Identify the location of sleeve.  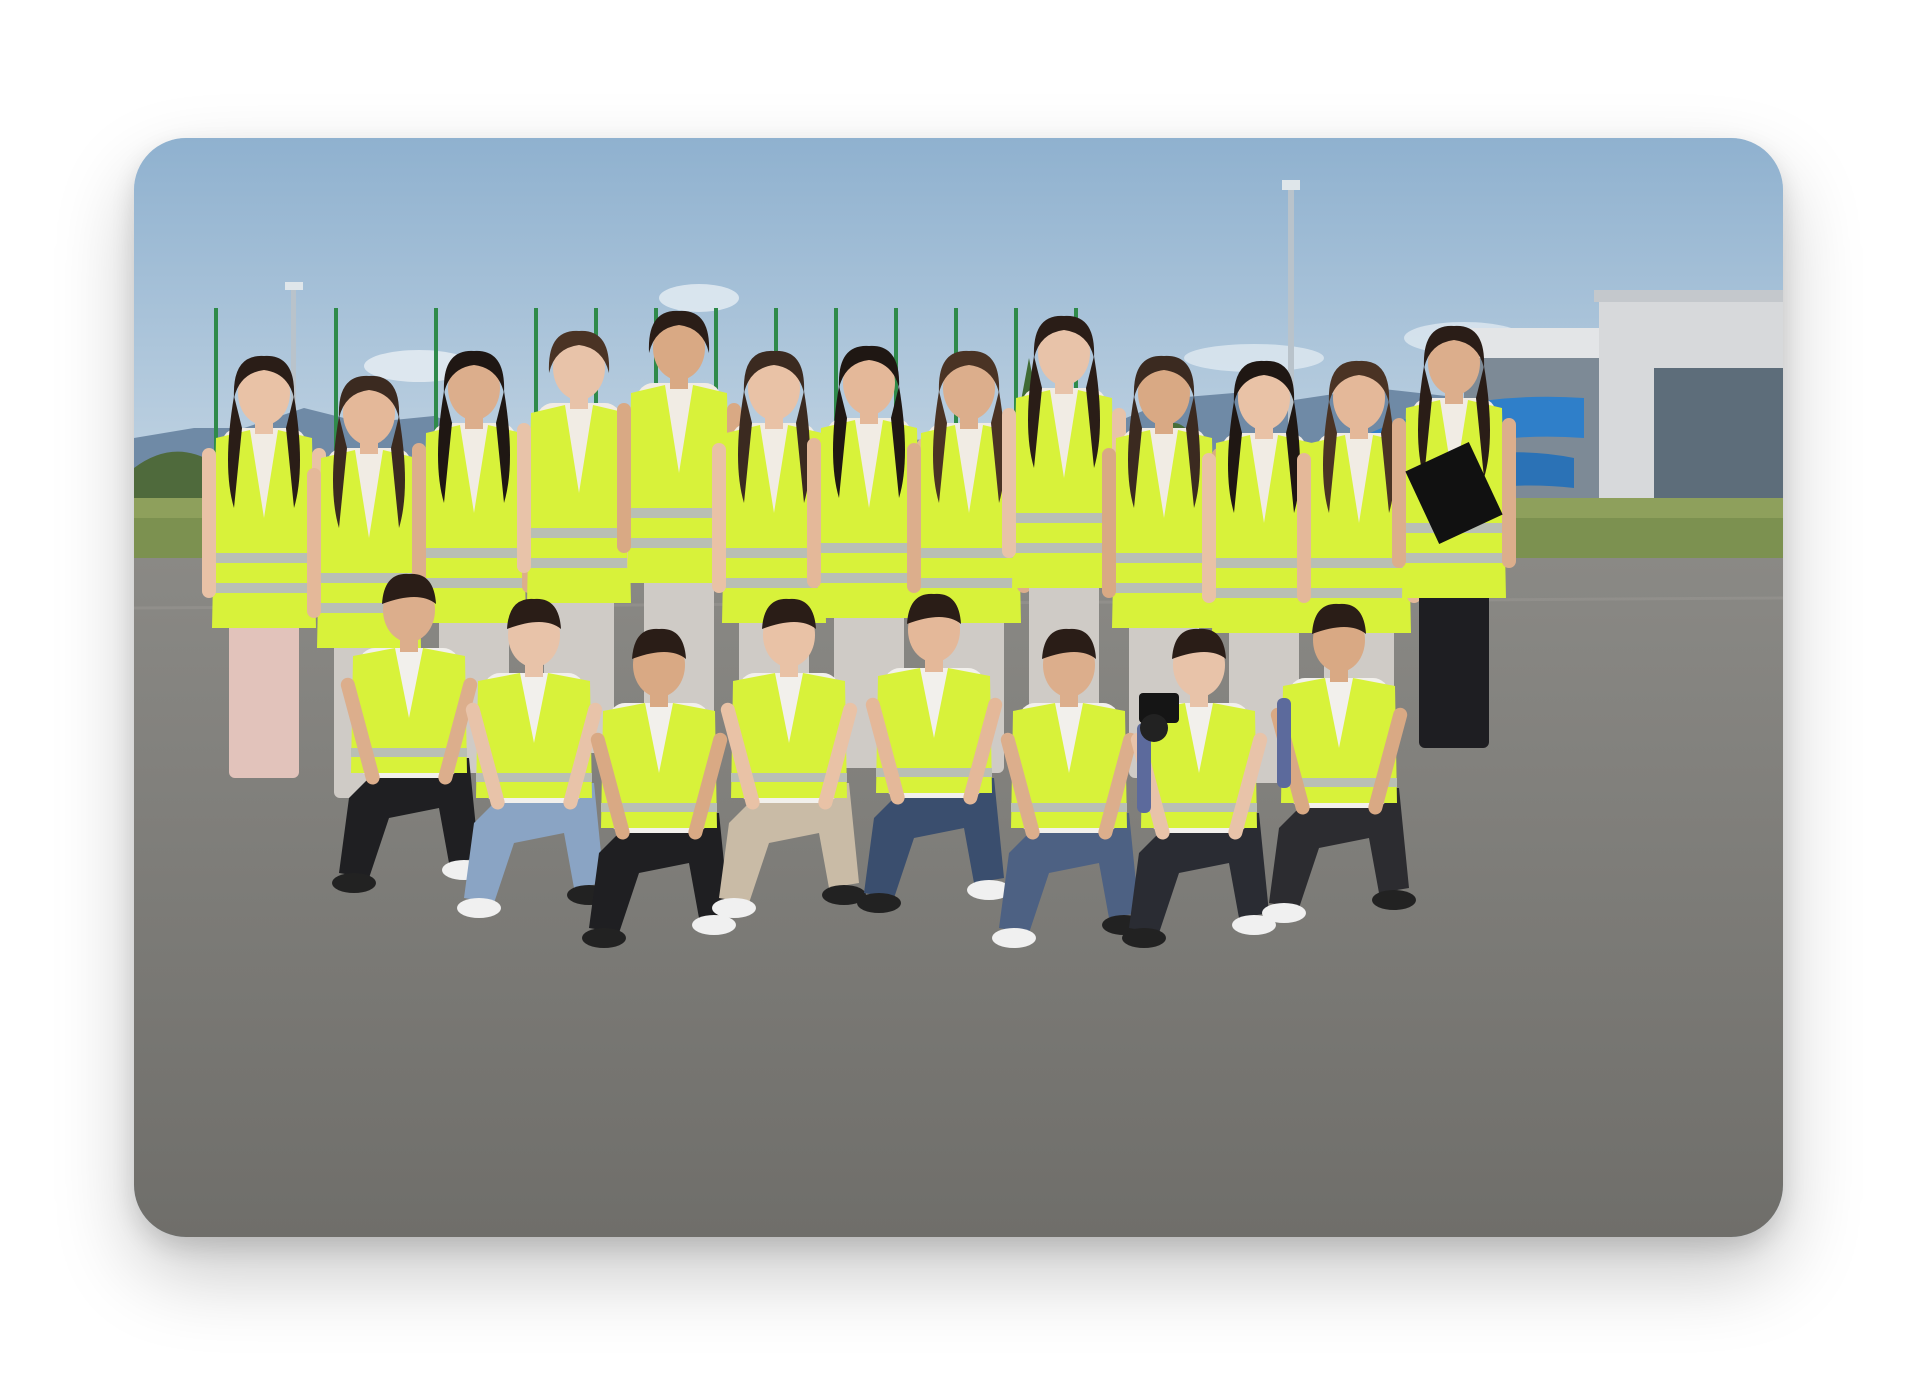
(1284, 743).